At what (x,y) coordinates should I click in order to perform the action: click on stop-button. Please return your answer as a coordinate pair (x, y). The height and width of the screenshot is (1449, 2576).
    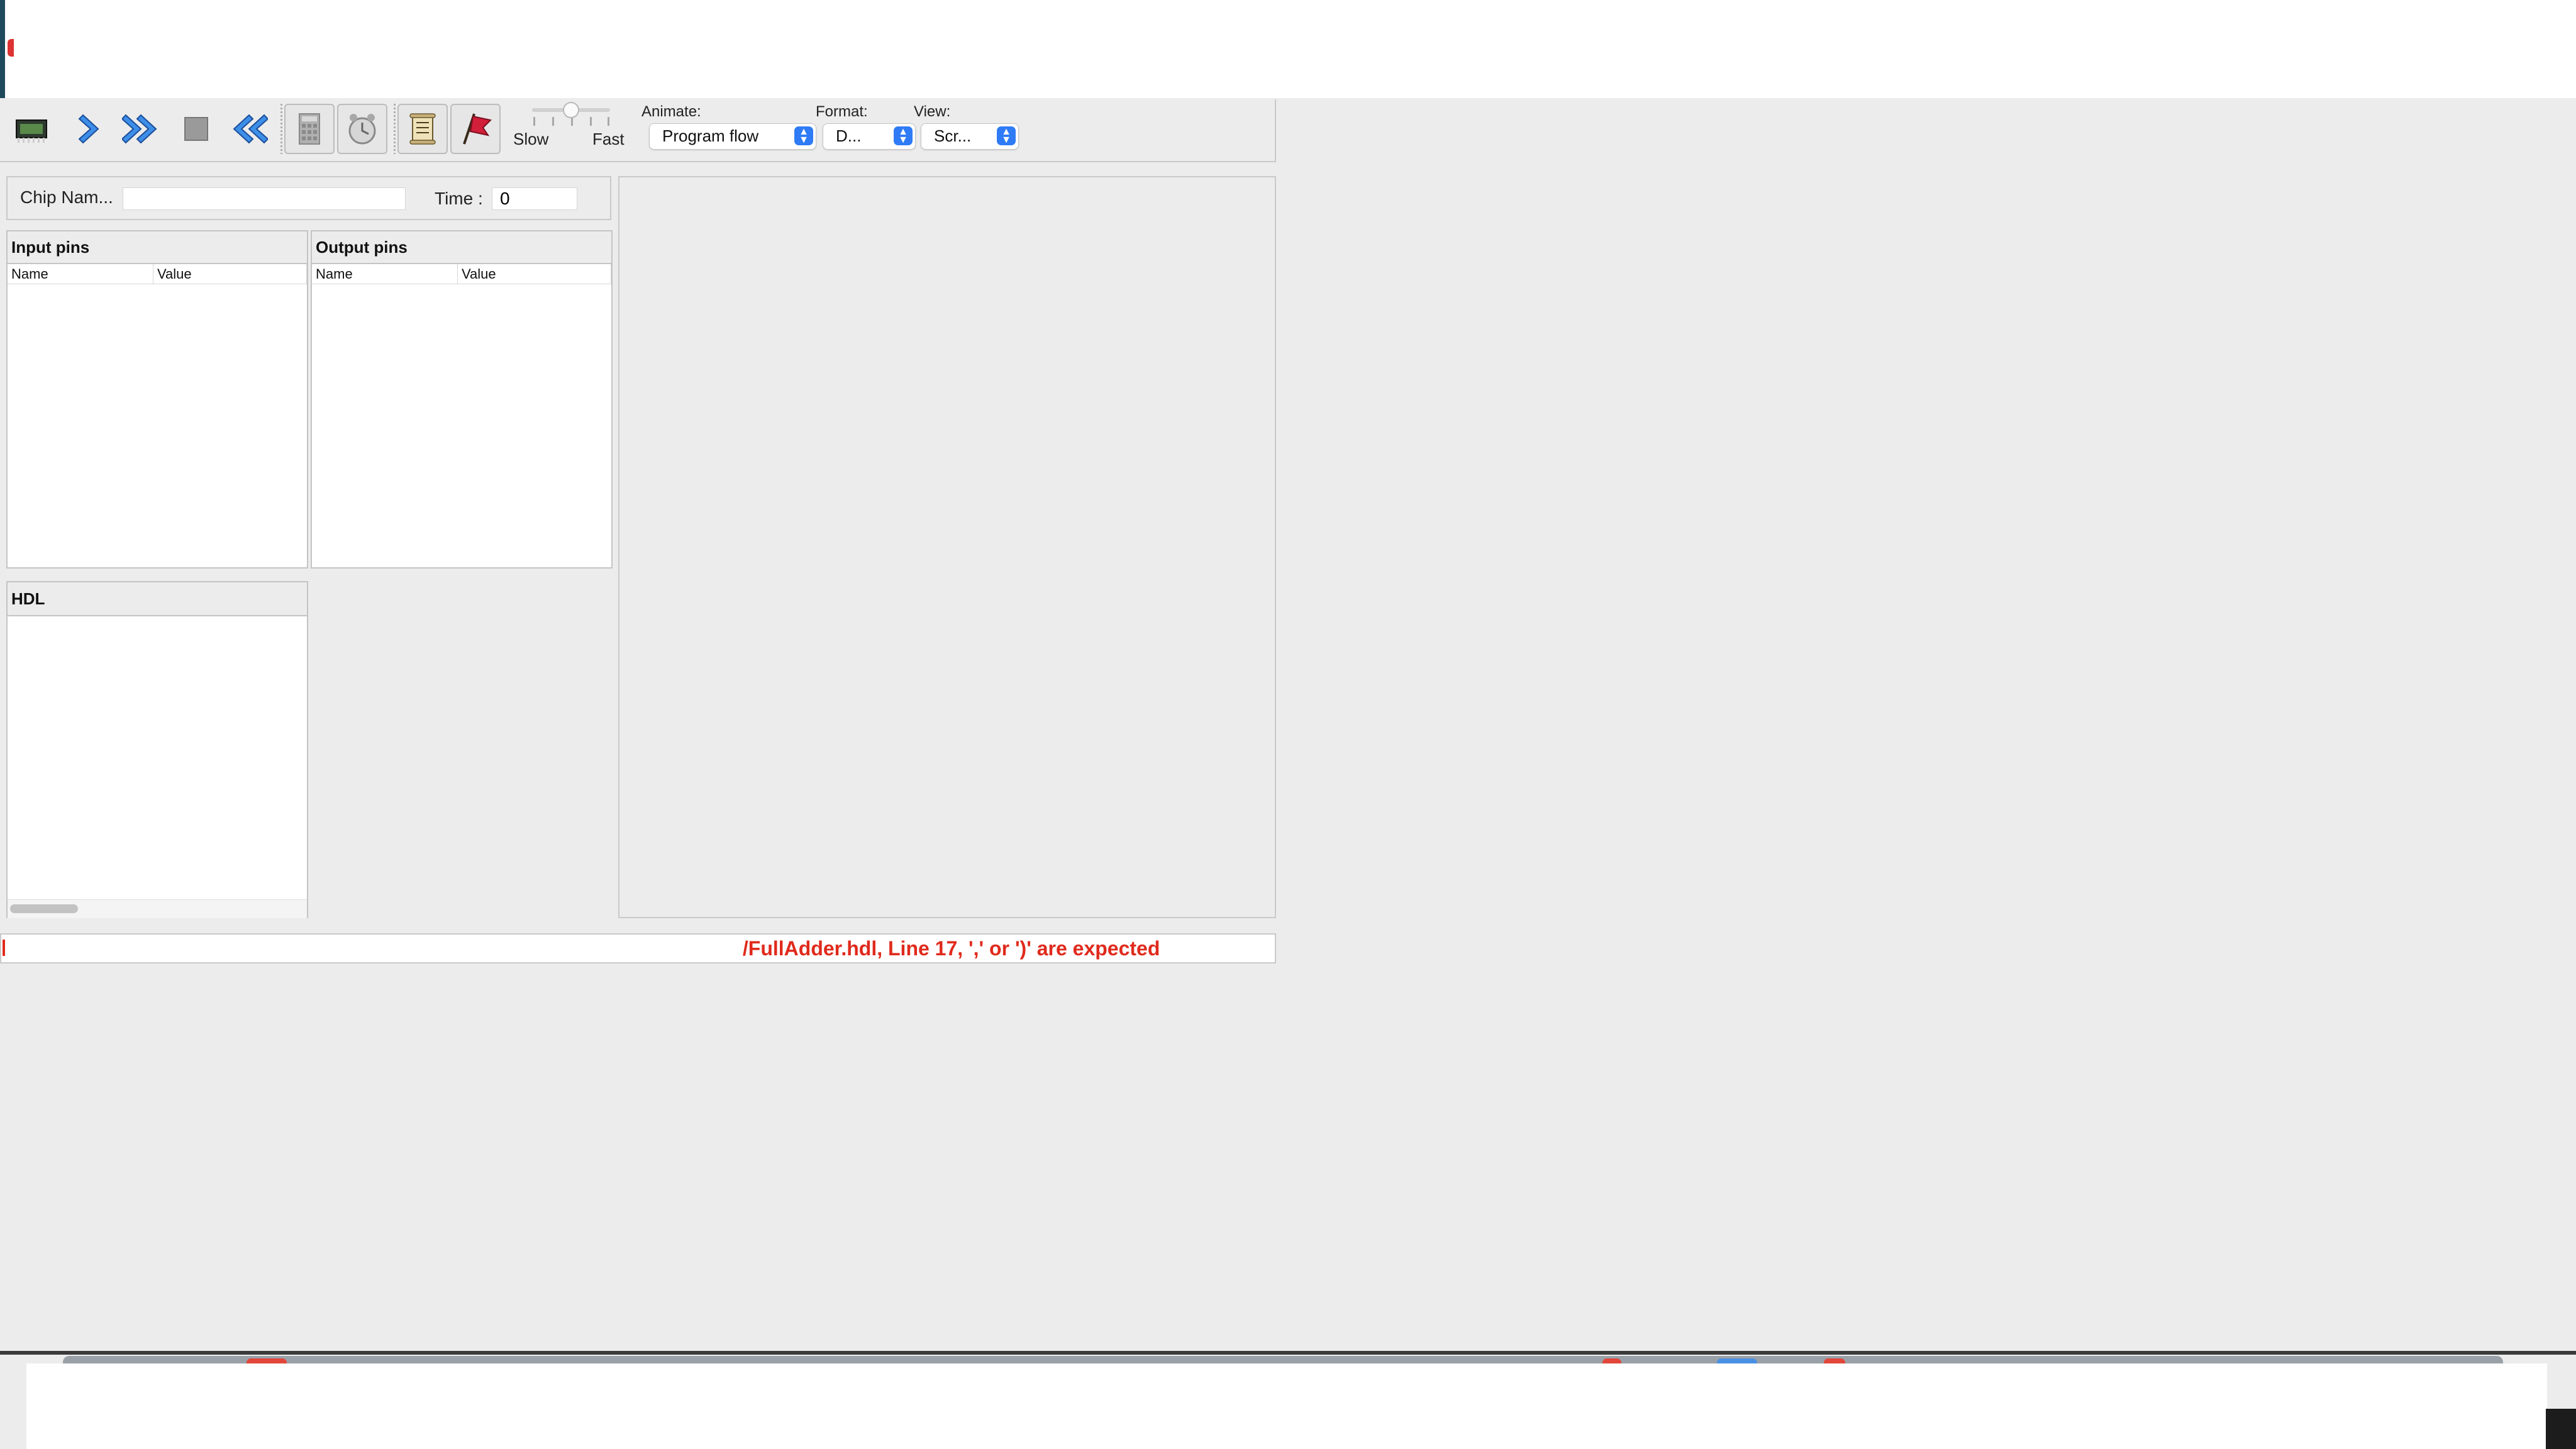
    Looking at the image, I should click on (196, 129).